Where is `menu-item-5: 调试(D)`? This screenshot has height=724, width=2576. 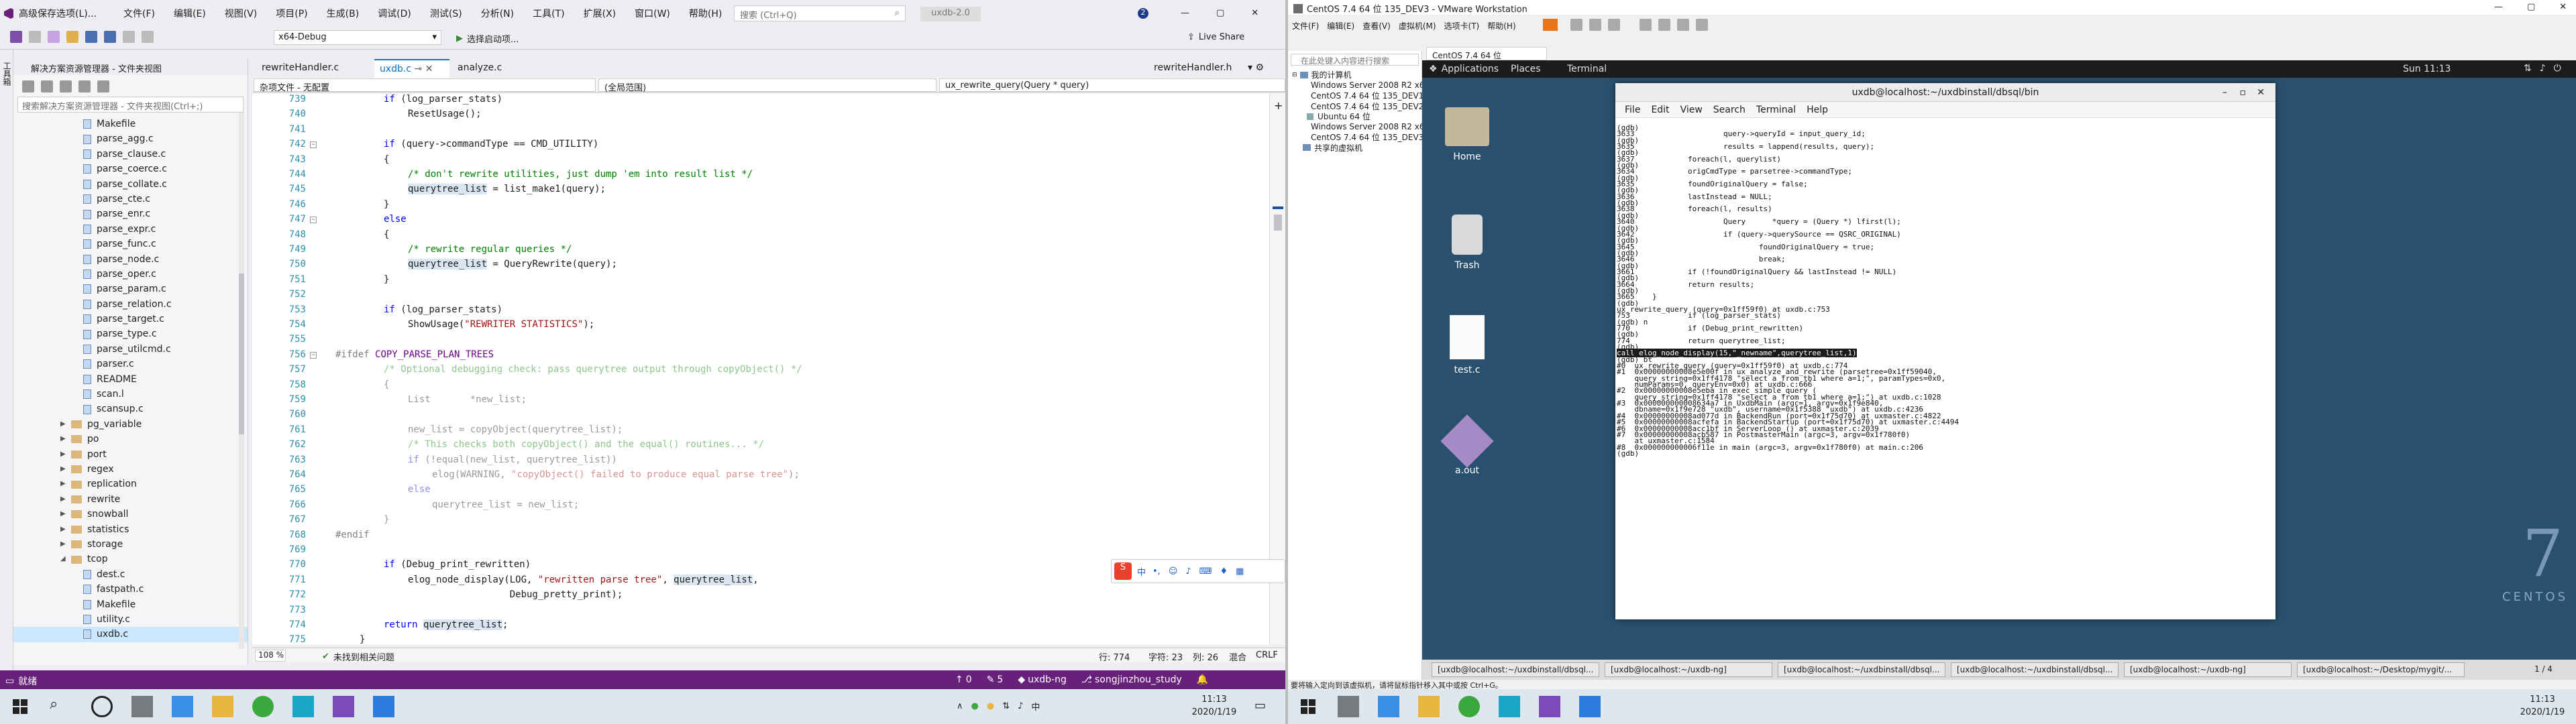
menu-item-5: 调试(D) is located at coordinates (394, 13).